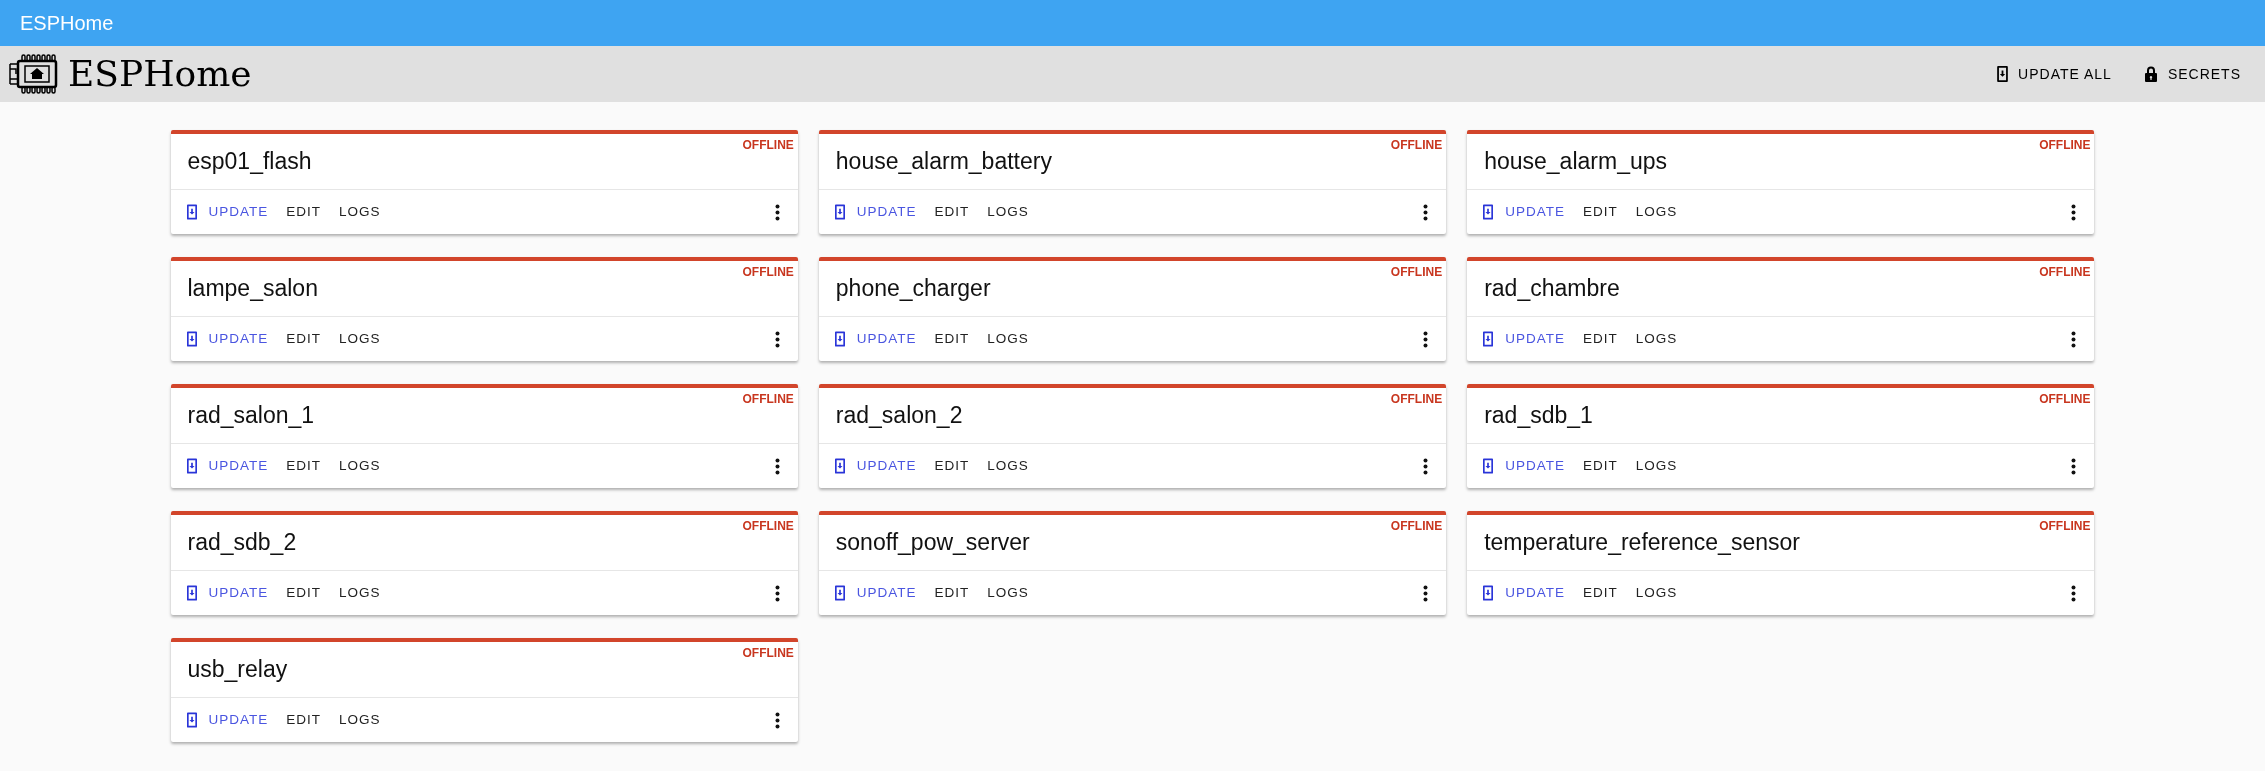 The height and width of the screenshot is (771, 2265). Describe the element at coordinates (251, 416) in the screenshot. I see `device-name: rad_salon_1` at that location.